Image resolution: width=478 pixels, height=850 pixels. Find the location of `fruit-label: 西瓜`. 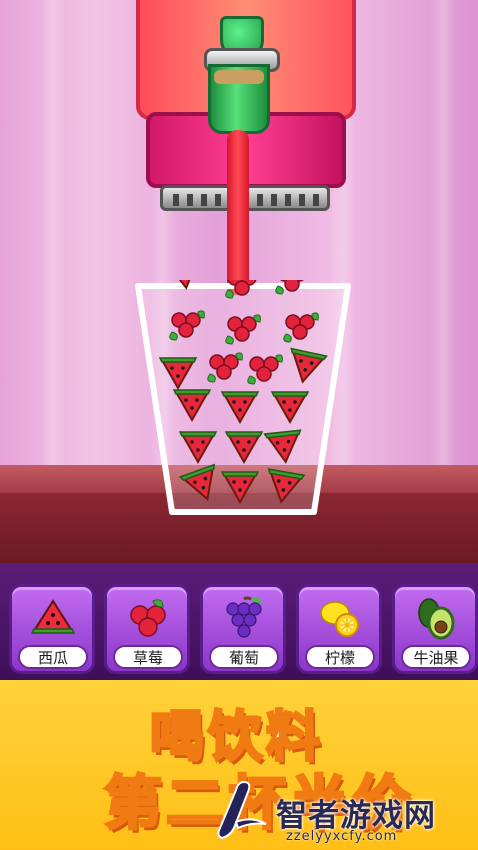

fruit-label: 西瓜 is located at coordinates (53, 657).